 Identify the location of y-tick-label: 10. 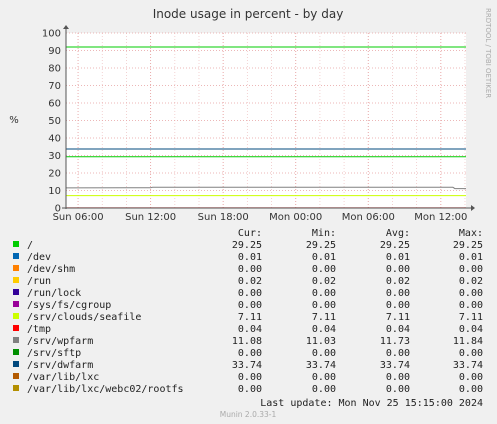
(54, 191).